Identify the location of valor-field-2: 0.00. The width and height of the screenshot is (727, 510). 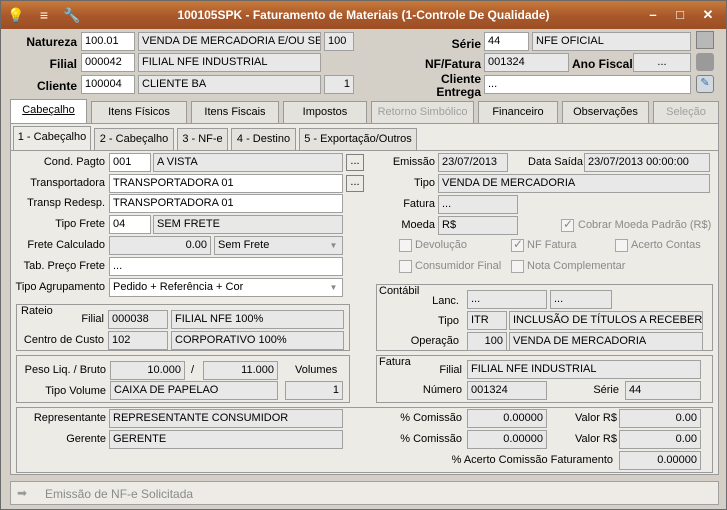
(660, 439).